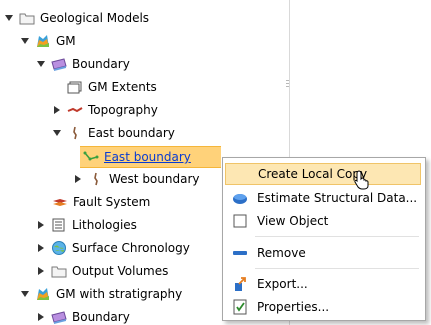 The width and height of the screenshot is (431, 325). I want to click on menu-item-view-object: View Object, so click(323, 221).